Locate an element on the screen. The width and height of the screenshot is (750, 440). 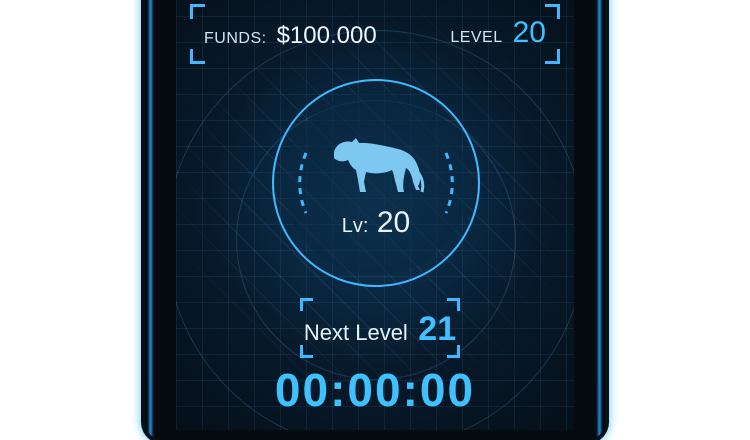
pet-badge: Lv: 20 is located at coordinates (376, 183).